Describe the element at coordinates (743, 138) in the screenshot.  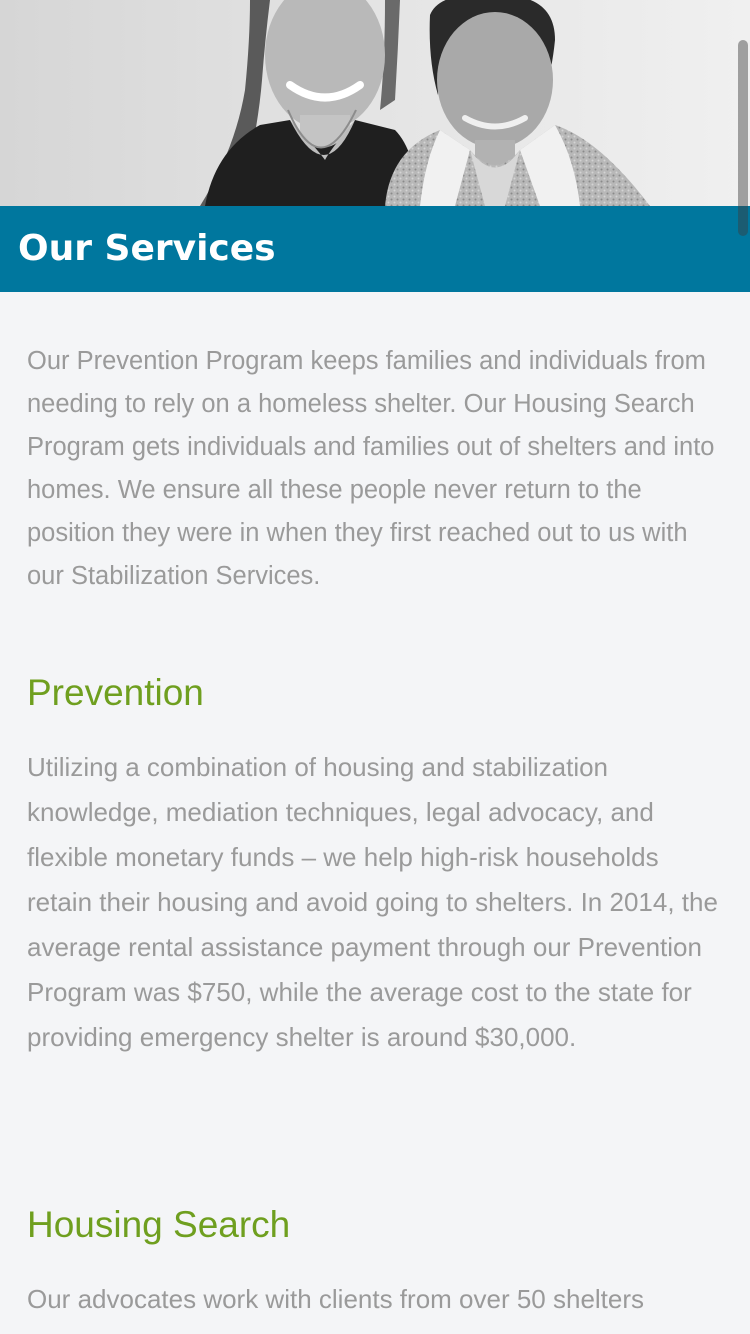
I see `scrollbar` at that location.